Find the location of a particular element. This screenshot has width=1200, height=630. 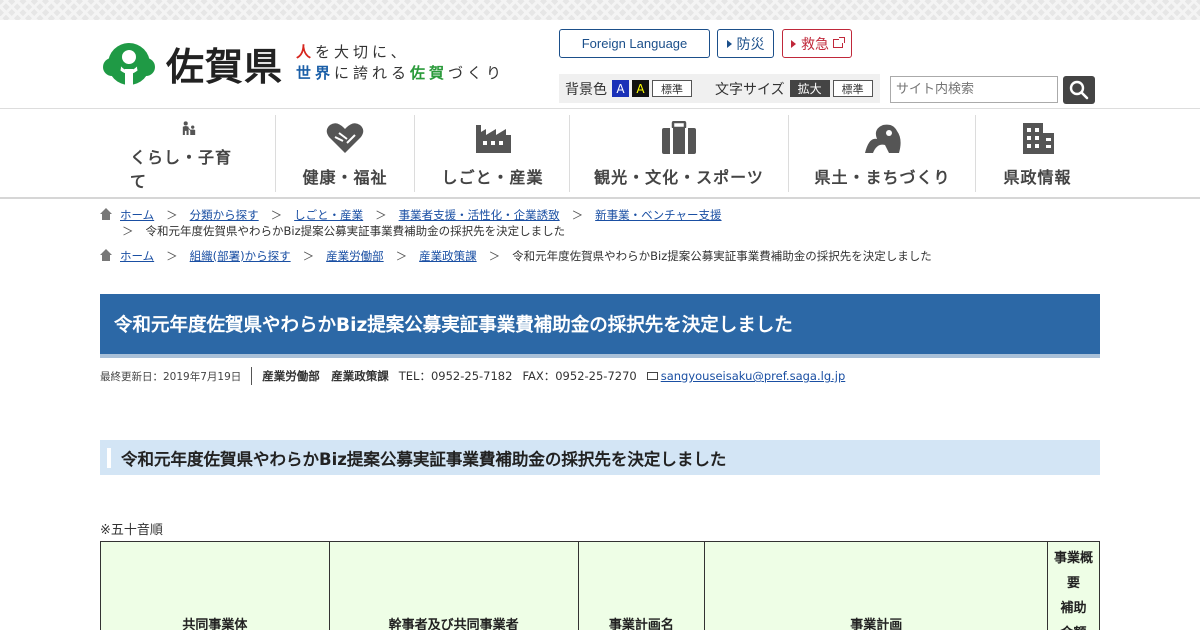

table-header: 事業概 要 補助 金額 is located at coordinates (1073, 585).